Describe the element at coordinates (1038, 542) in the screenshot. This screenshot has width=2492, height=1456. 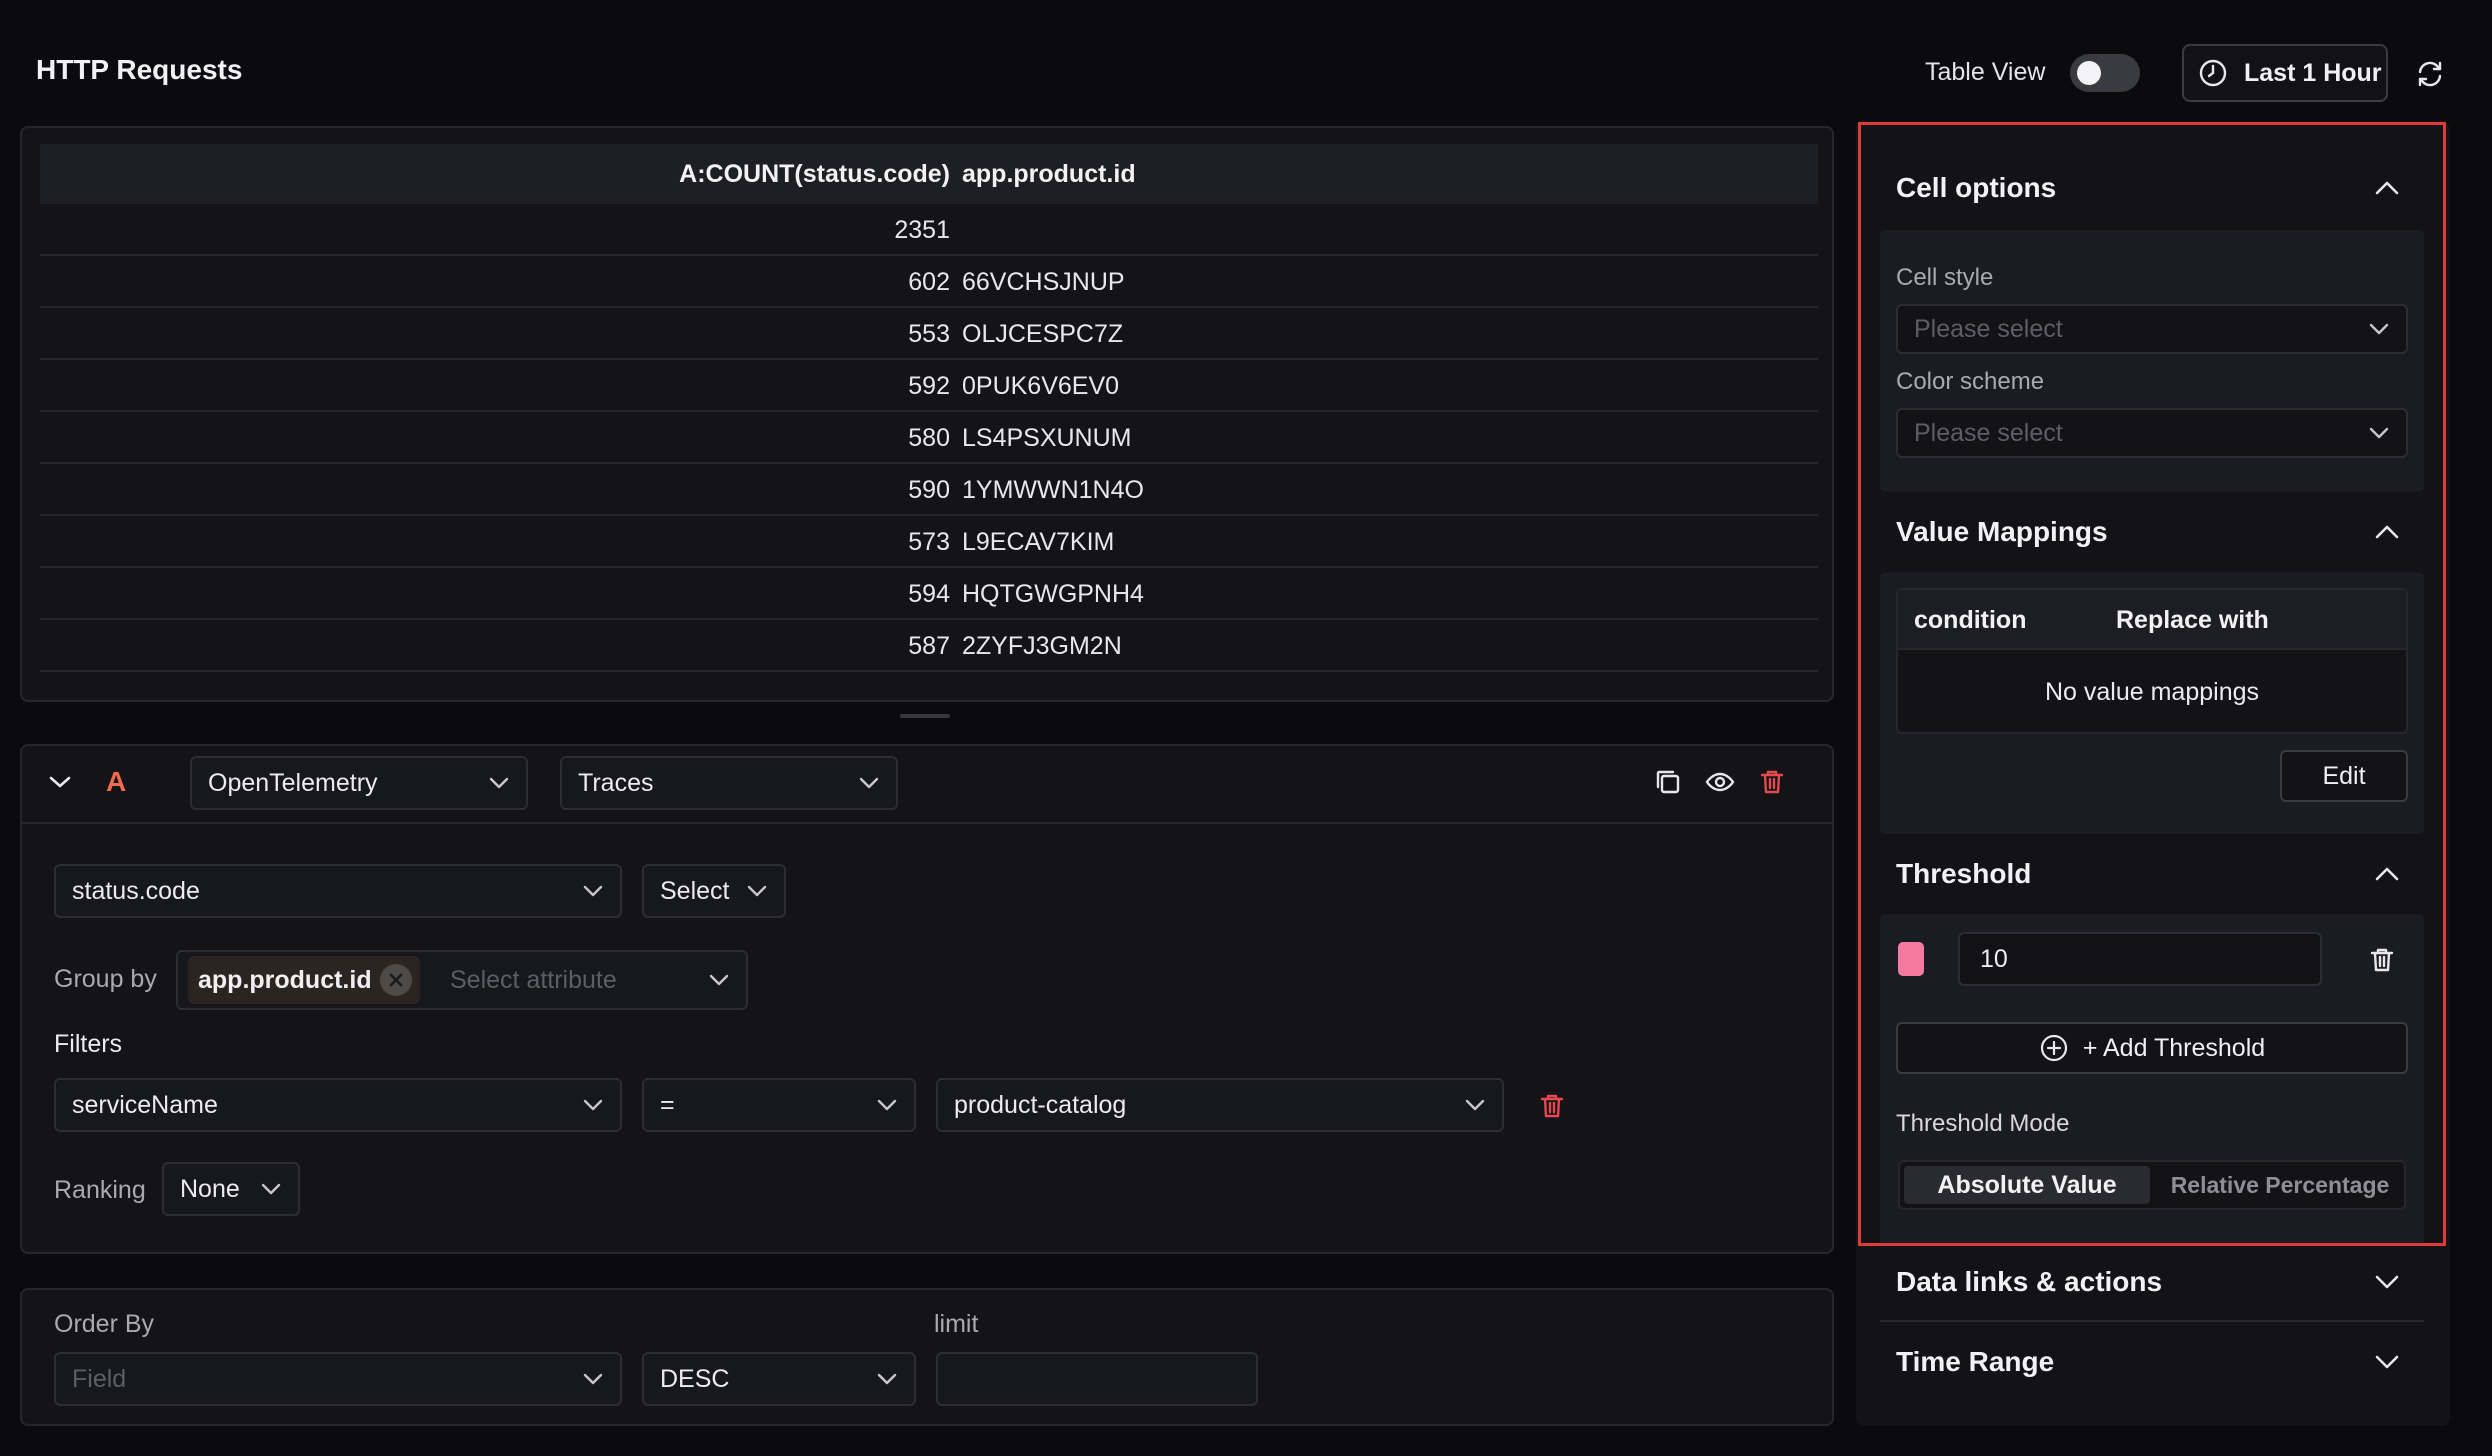
I see `cell-product-id: L9ECAV7KIM` at that location.